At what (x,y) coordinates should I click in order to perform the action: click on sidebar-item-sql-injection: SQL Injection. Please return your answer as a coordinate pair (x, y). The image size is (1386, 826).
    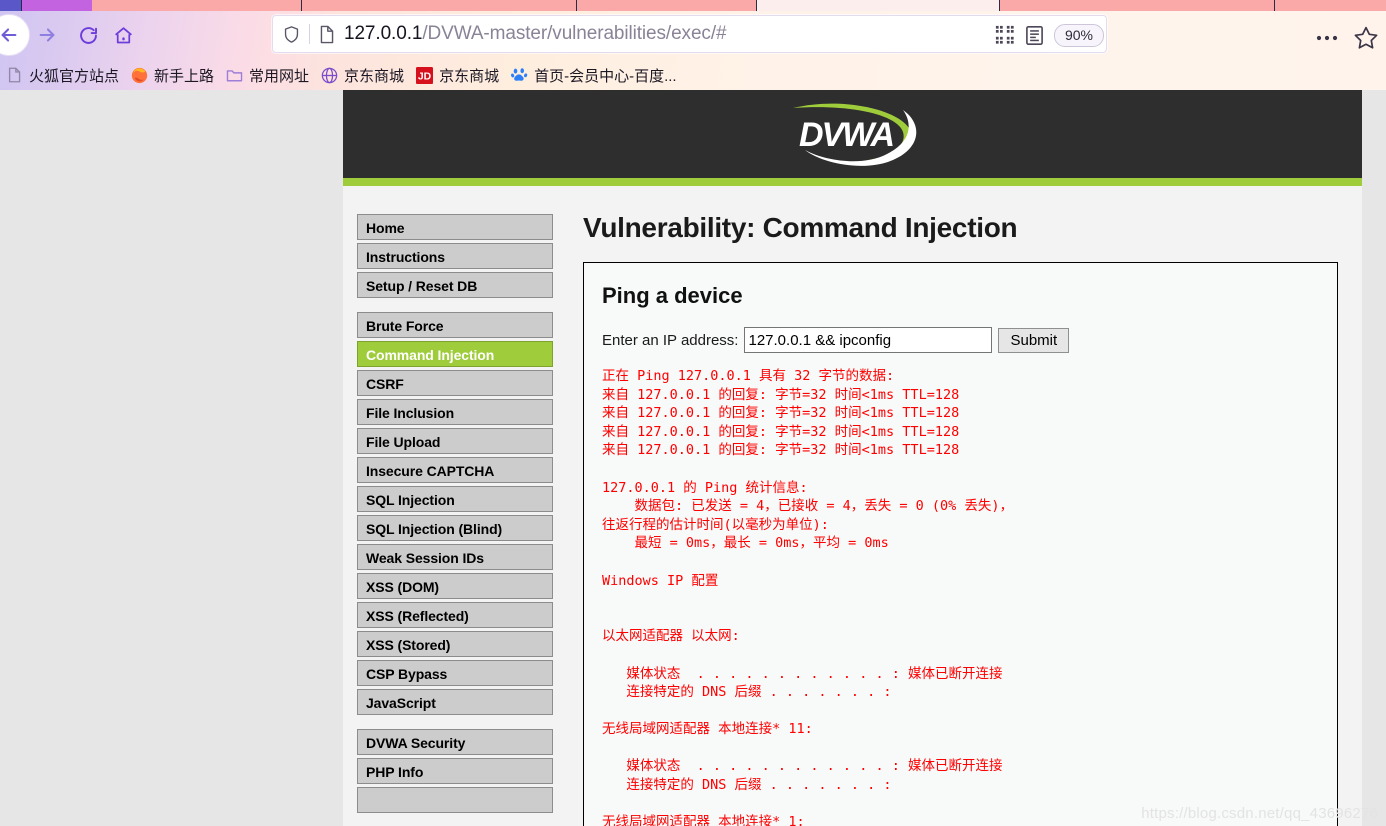
    Looking at the image, I should click on (455, 499).